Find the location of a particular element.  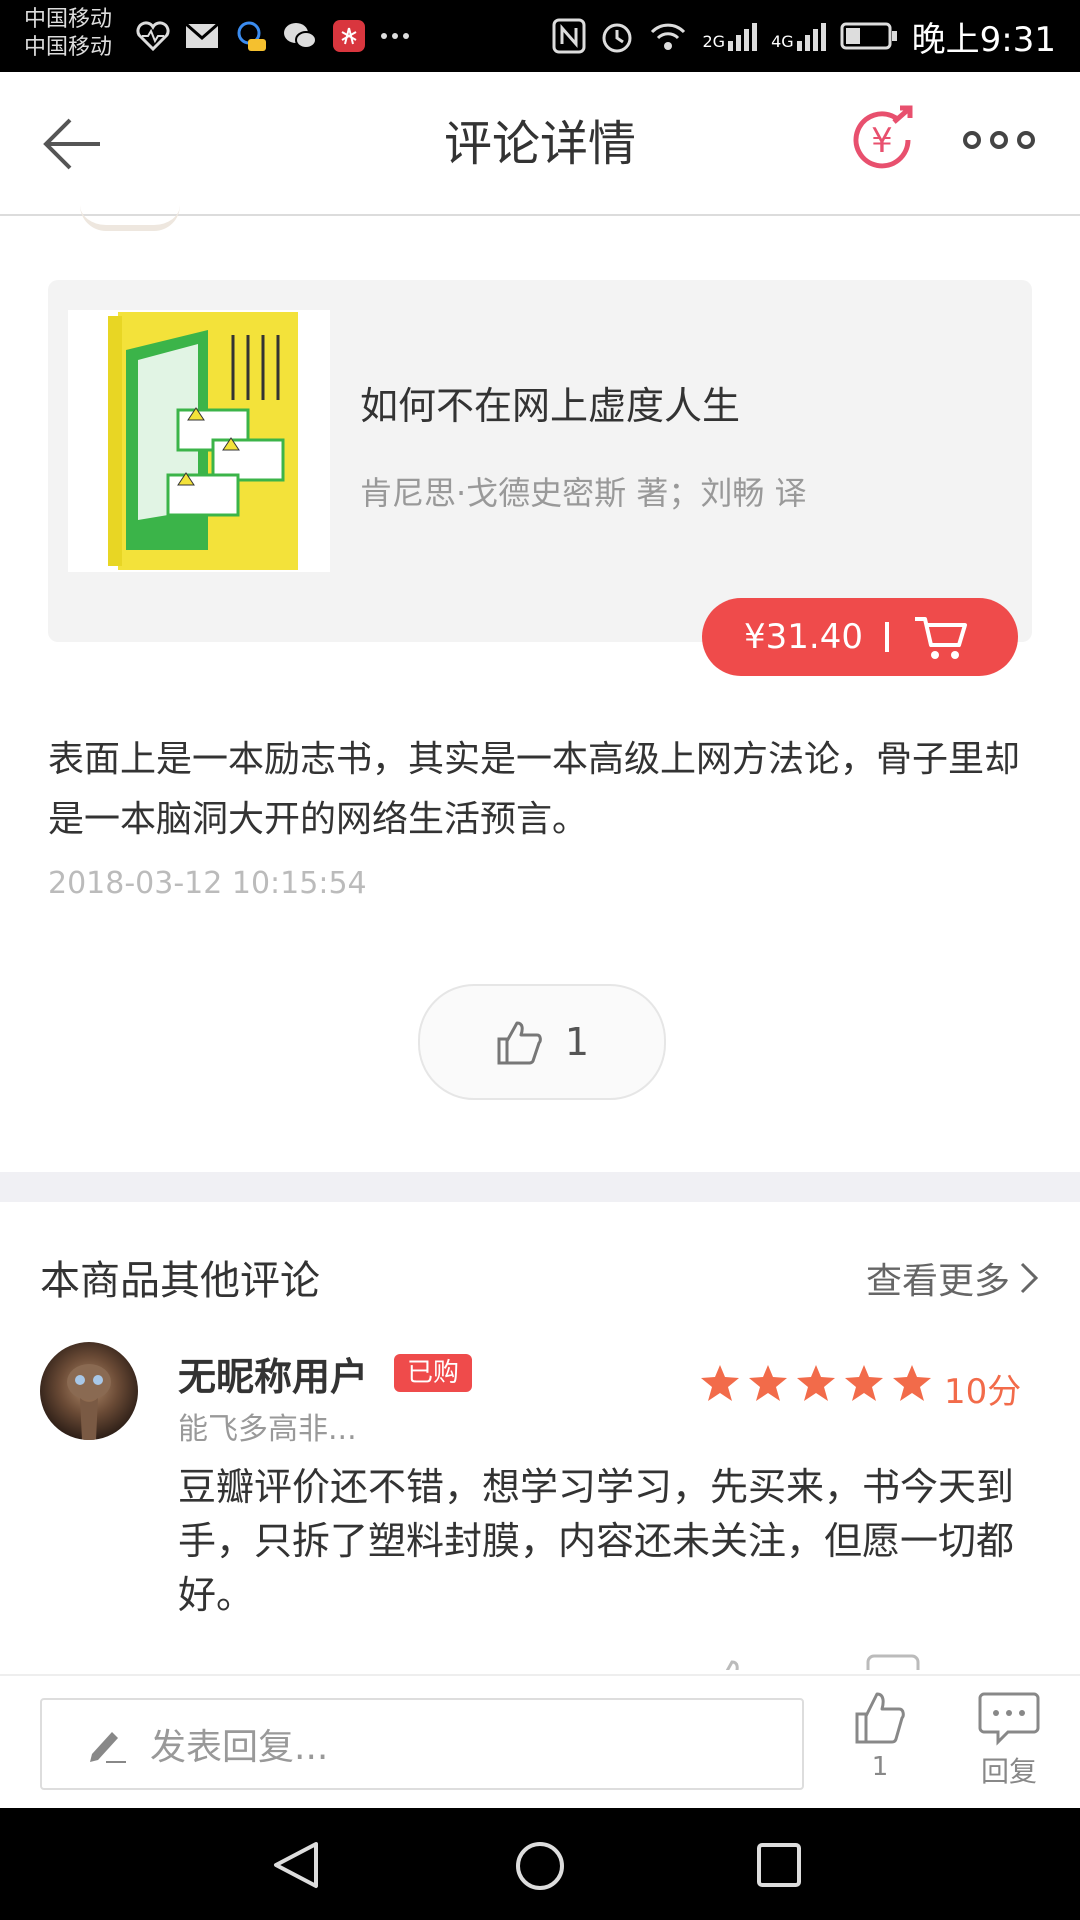

bottom-reply-label: 回复 is located at coordinates (1008, 1771).